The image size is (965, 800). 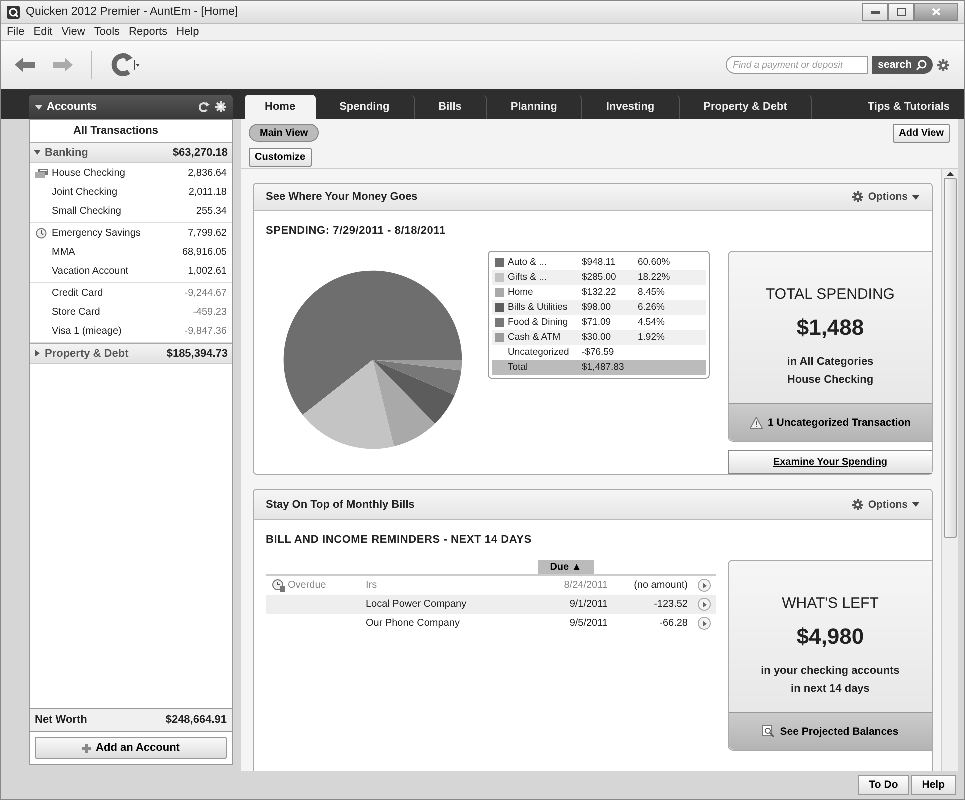 What do you see at coordinates (307, 585) in the screenshot?
I see `status-text: Overdue` at bounding box center [307, 585].